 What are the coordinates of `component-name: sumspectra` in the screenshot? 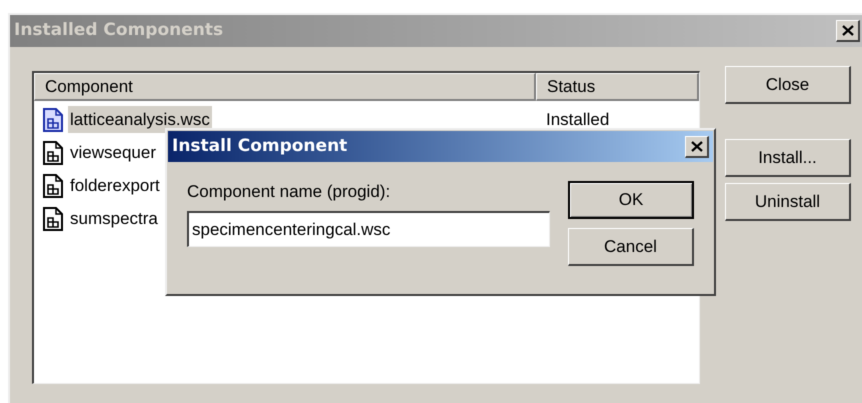 It's located at (114, 218).